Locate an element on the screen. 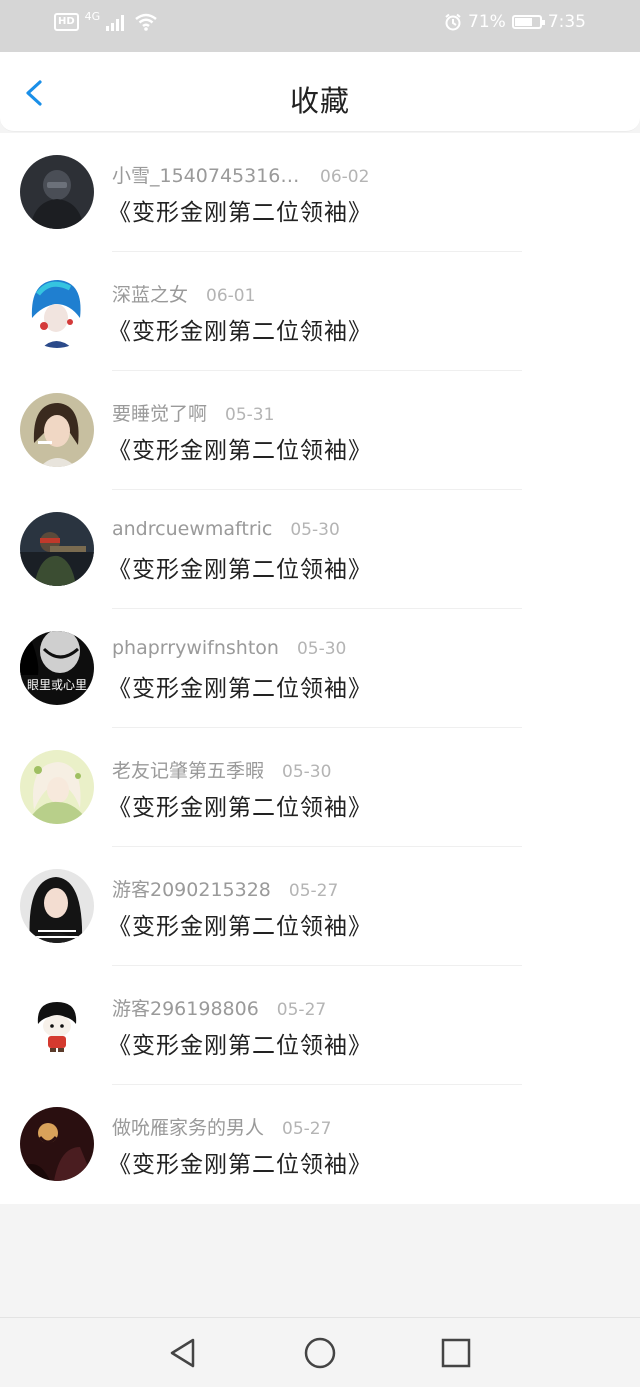 This screenshot has height=1387, width=640. wifi-icon is located at coordinates (146, 22).